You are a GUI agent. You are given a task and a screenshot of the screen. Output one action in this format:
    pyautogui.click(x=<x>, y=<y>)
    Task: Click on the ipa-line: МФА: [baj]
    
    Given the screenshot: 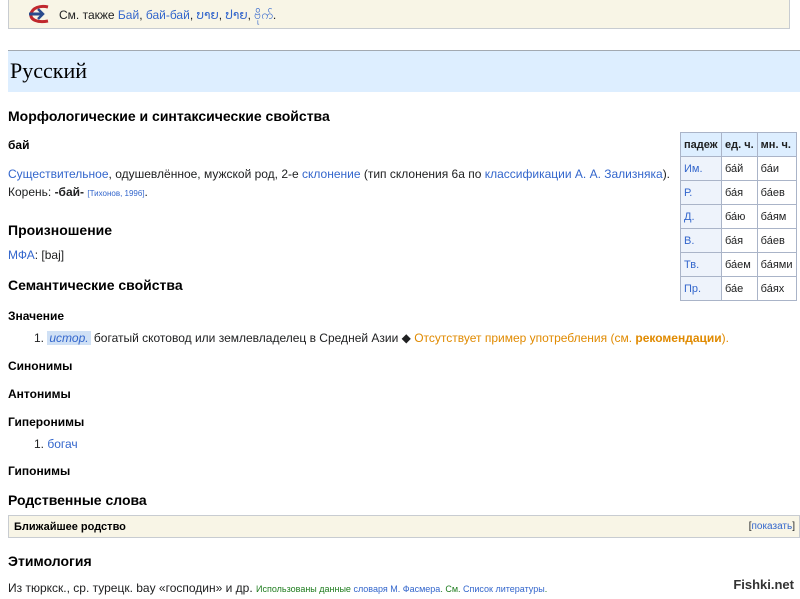 What is the action you would take?
    pyautogui.click(x=36, y=255)
    